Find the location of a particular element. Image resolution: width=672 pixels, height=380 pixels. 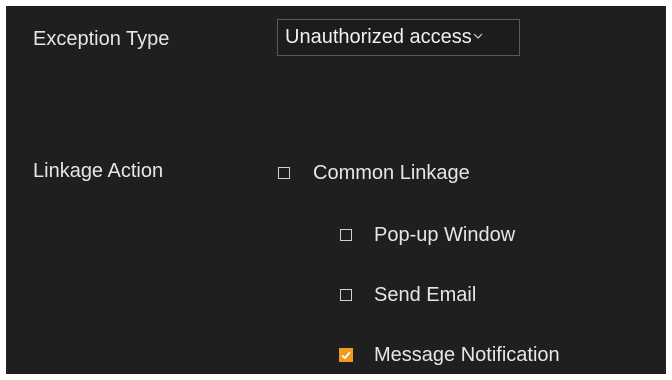

popup-window-checkbox-row: Pop-up Window is located at coordinates (427, 235).